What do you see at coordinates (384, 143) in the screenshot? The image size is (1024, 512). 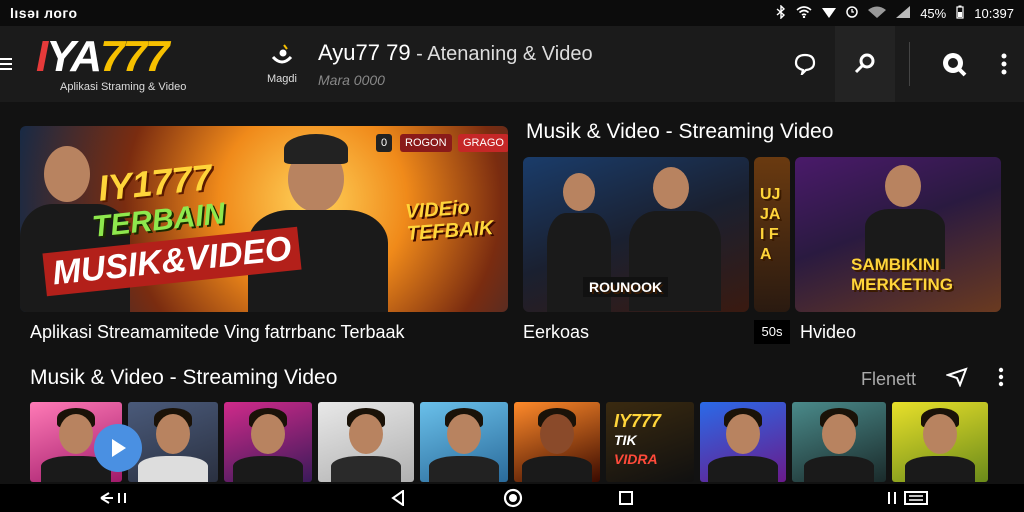 I see `hero-badge: 0` at bounding box center [384, 143].